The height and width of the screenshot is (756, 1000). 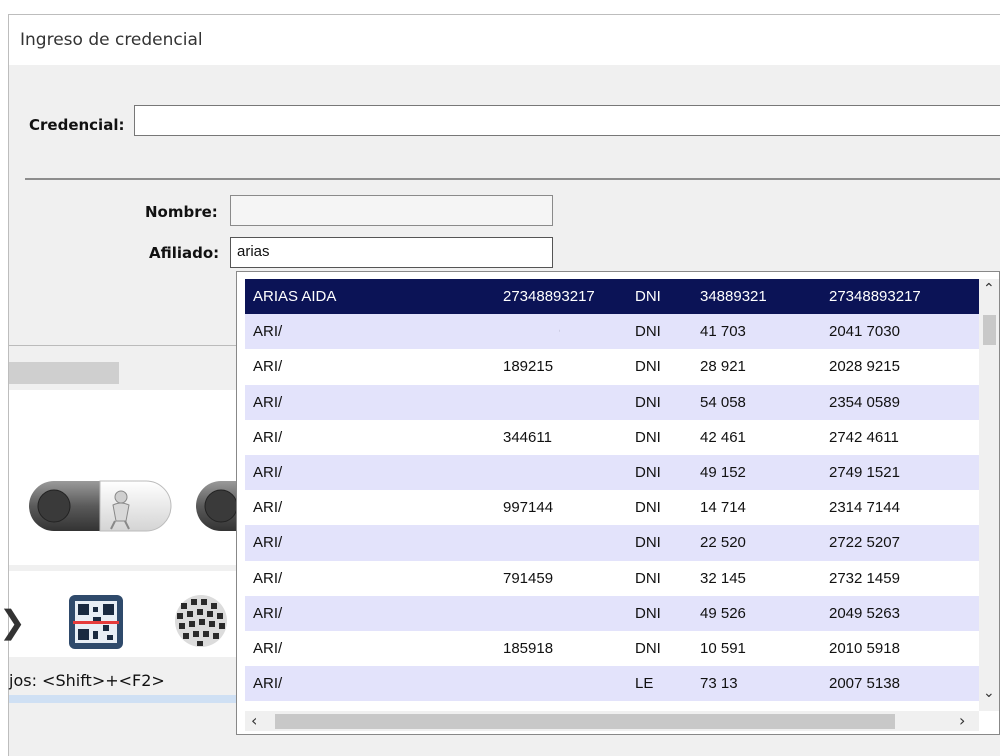 What do you see at coordinates (504, 40) in the screenshot?
I see `title-bar: Ingreso de credencial` at bounding box center [504, 40].